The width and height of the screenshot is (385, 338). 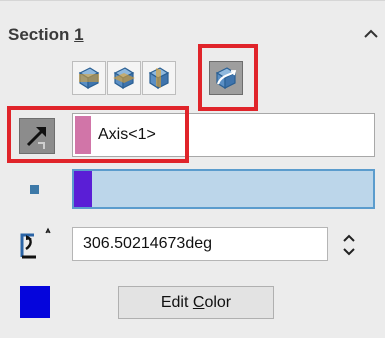 I want to click on slider-thumb, so click(x=83, y=189).